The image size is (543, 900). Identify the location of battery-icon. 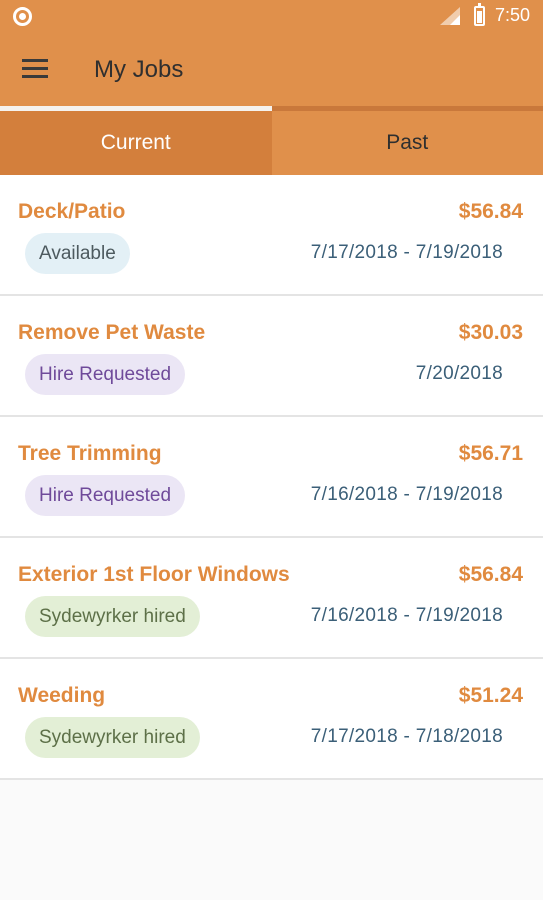
(479, 14).